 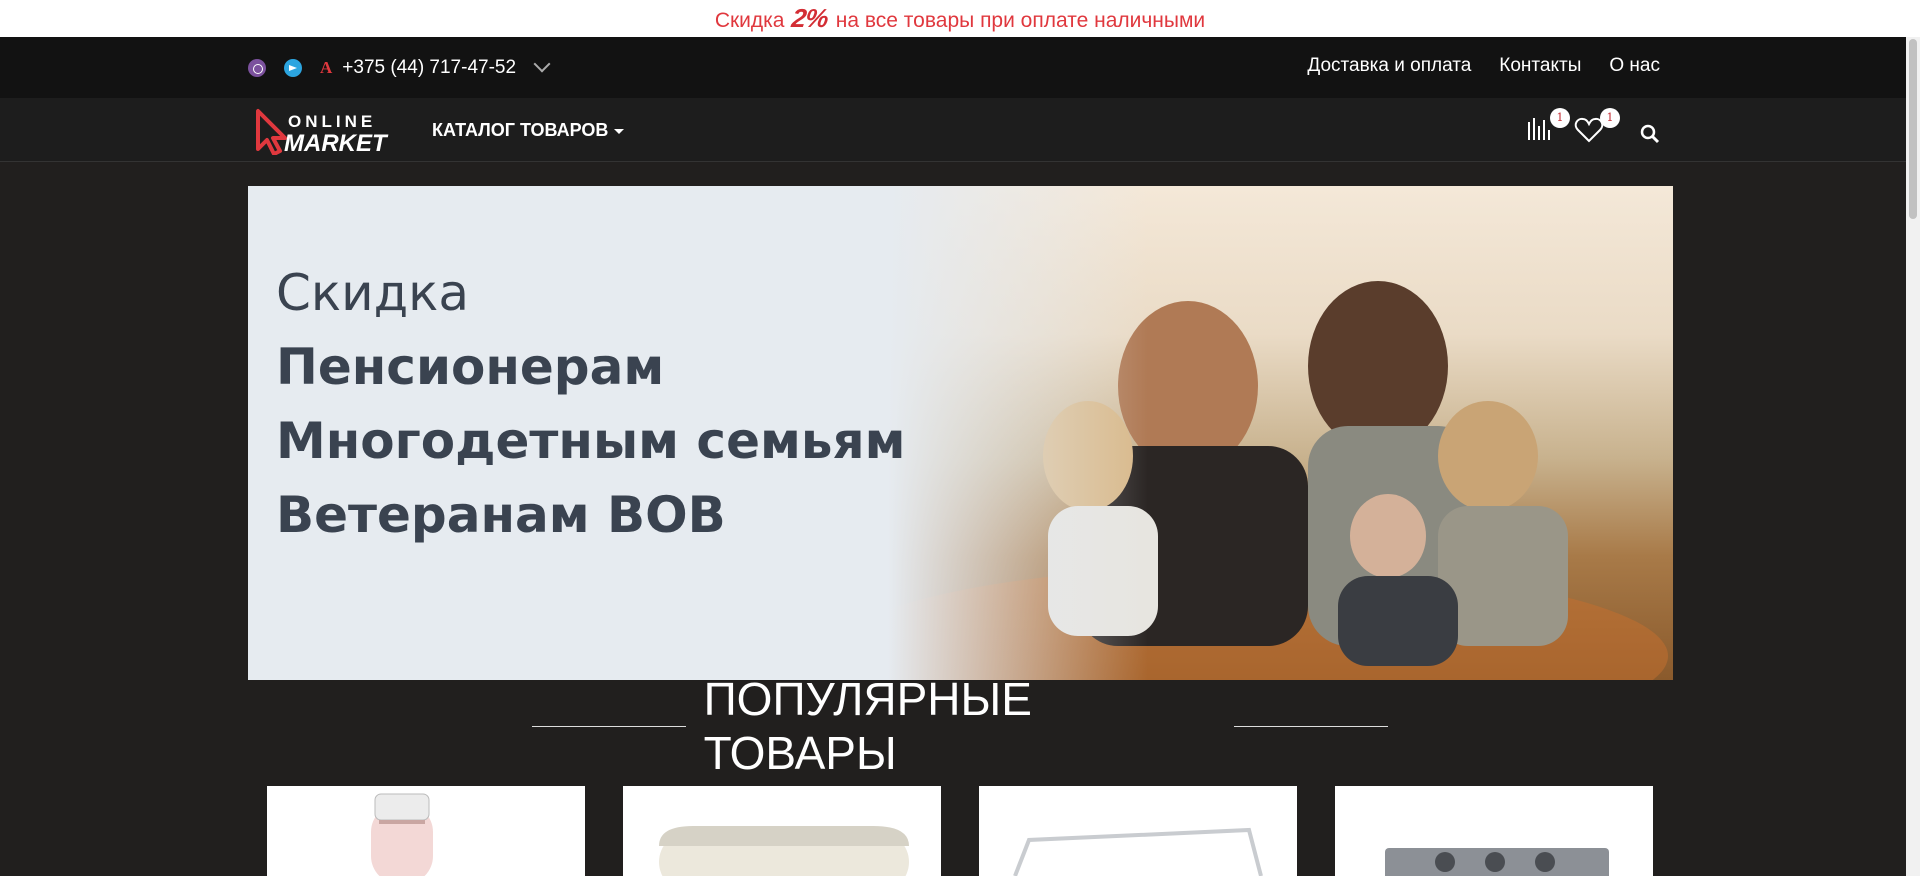 I want to click on phone-number: +375 (44) 717-47-52, so click(x=429, y=68).